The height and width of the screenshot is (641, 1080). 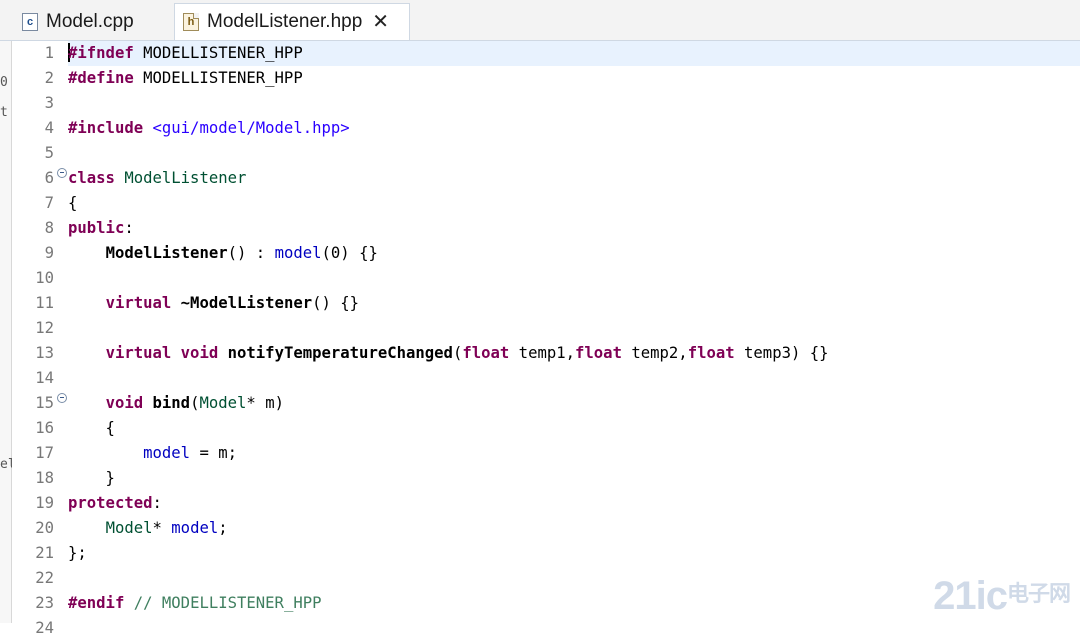 What do you see at coordinates (49, 203) in the screenshot?
I see `line-number: 7` at bounding box center [49, 203].